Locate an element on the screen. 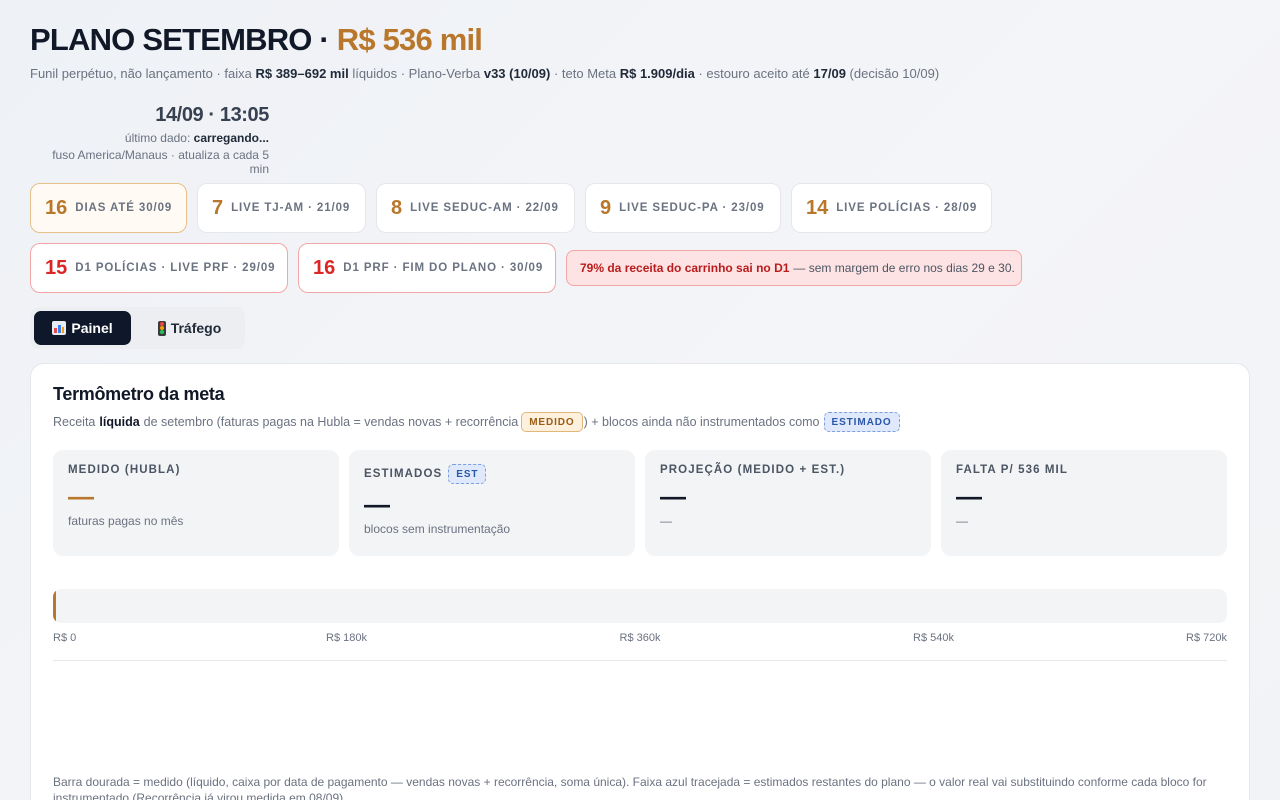  countdown-number: 8 is located at coordinates (397, 207).